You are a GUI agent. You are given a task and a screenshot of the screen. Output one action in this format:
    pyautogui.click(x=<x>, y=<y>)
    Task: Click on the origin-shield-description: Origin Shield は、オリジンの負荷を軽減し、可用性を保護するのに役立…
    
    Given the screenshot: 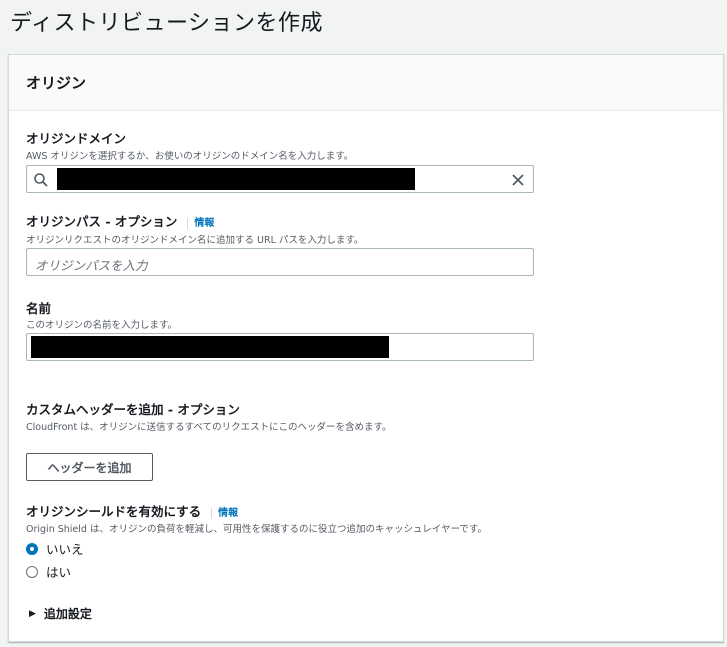 What is the action you would take?
    pyautogui.click(x=256, y=529)
    